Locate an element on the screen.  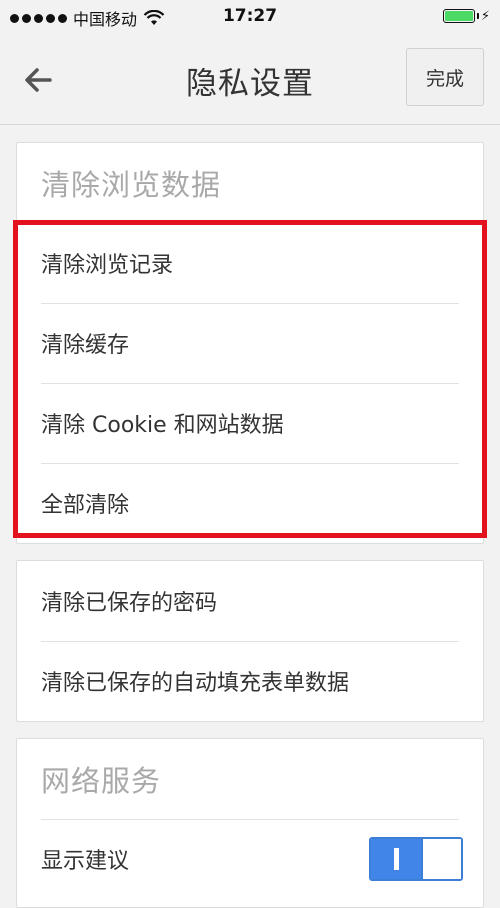
list-item-label: 清除缓存 is located at coordinates (85, 345).